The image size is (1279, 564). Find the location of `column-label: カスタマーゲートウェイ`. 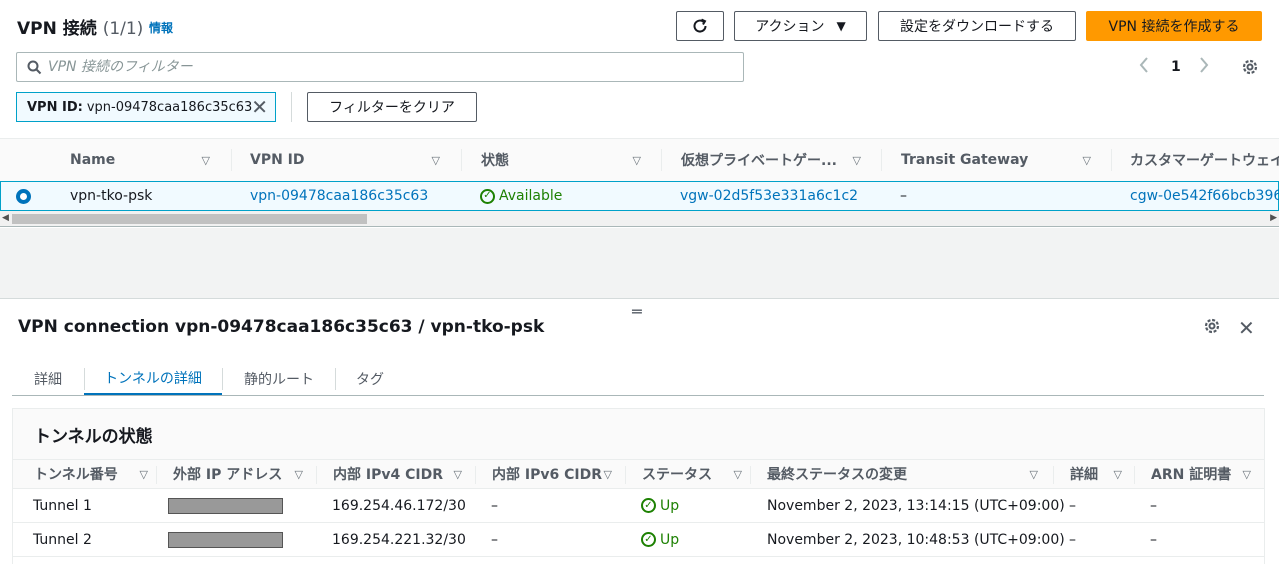

column-label: カスタマーゲートウェイ is located at coordinates (1204, 161).